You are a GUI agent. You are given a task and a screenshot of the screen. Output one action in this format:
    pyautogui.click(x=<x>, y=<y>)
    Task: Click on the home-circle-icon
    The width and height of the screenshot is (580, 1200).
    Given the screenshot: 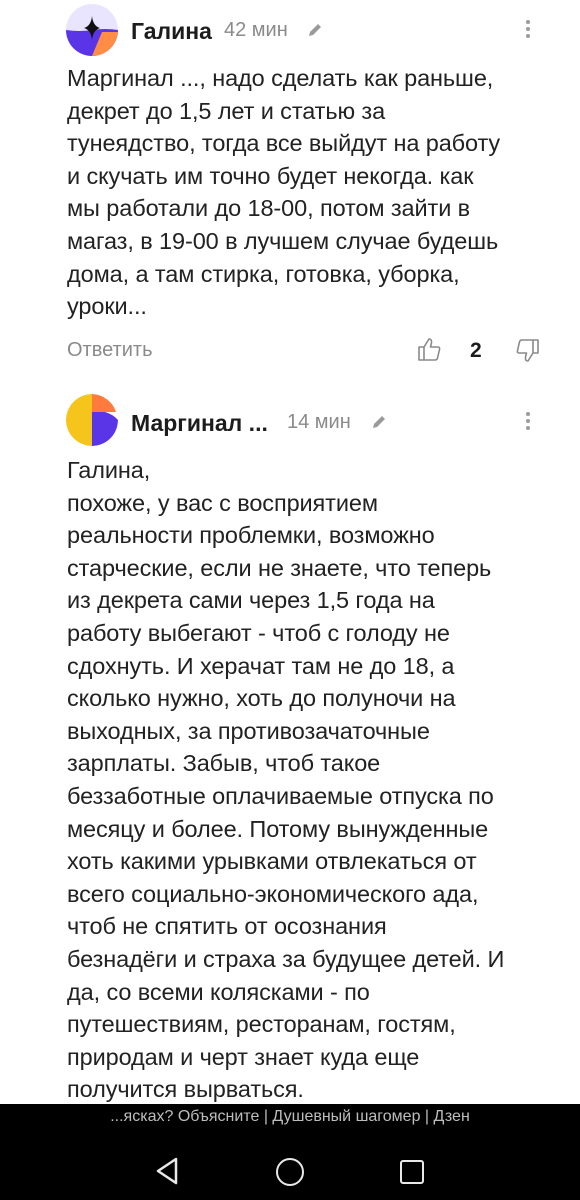 What is the action you would take?
    pyautogui.click(x=290, y=1172)
    